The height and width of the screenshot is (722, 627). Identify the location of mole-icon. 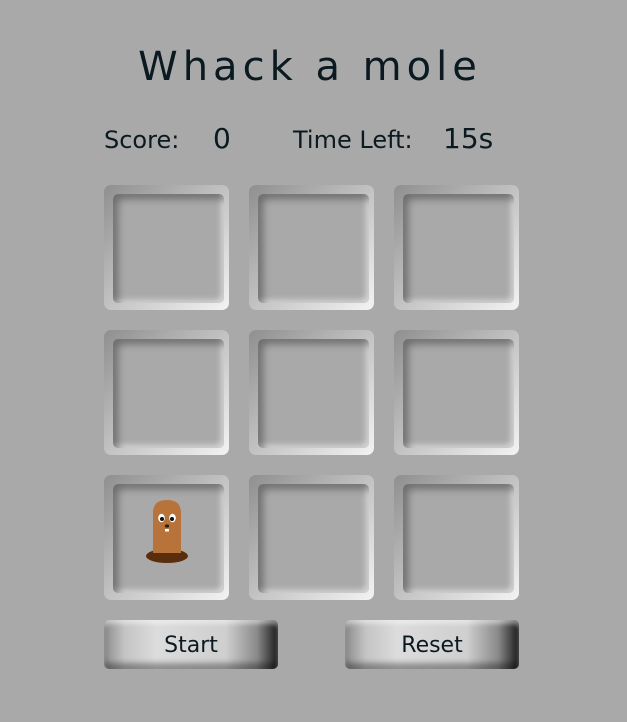
(167, 529).